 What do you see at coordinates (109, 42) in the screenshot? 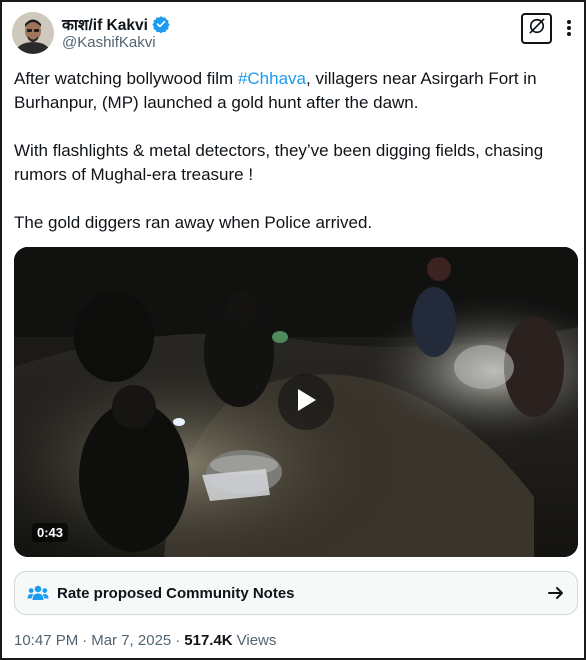
I see `handle: @KashifKakvi` at bounding box center [109, 42].